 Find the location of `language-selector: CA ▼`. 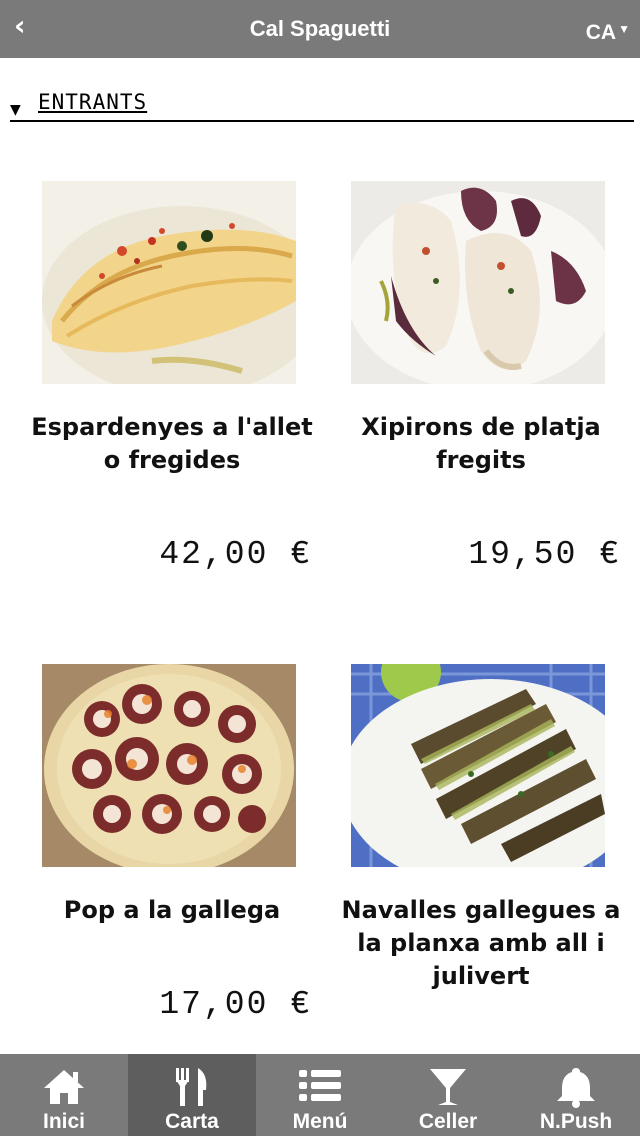

language-selector: CA ▼ is located at coordinates (608, 31).